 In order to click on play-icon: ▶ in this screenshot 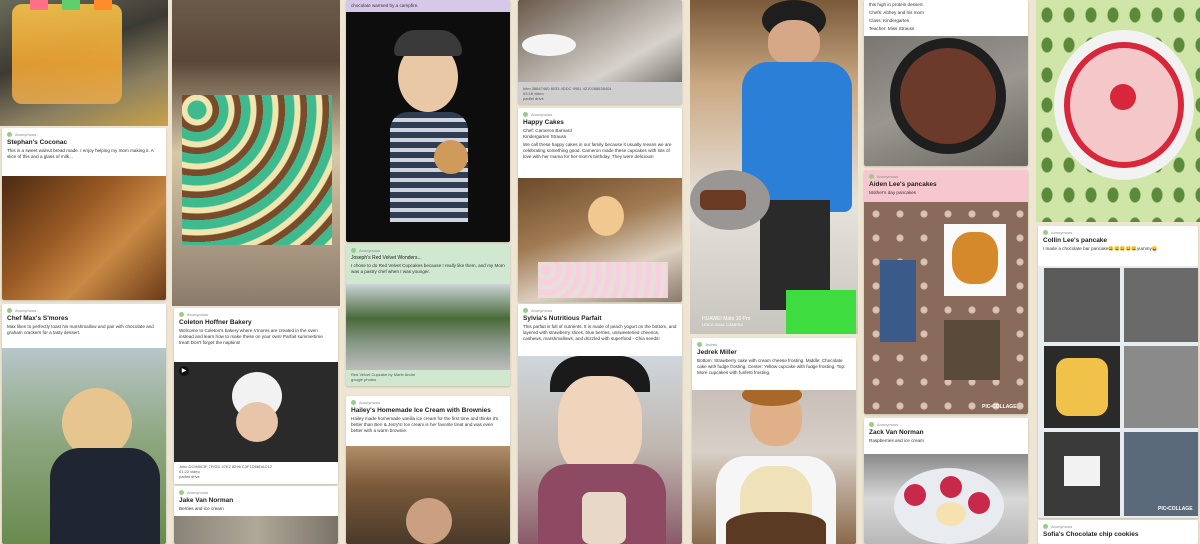, I will do `click(184, 371)`.